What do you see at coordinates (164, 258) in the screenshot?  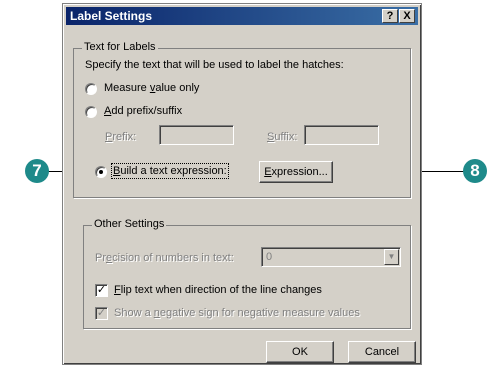 I see `precision-label: Precision of numbers in text:` at bounding box center [164, 258].